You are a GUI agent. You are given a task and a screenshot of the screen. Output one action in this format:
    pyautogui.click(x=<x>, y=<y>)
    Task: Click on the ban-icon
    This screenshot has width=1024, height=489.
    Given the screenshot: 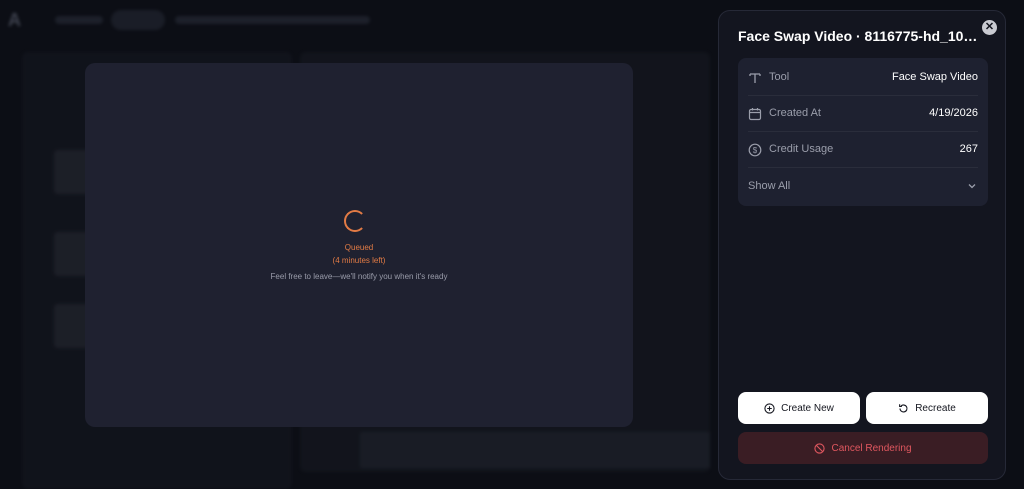 What is the action you would take?
    pyautogui.click(x=820, y=448)
    